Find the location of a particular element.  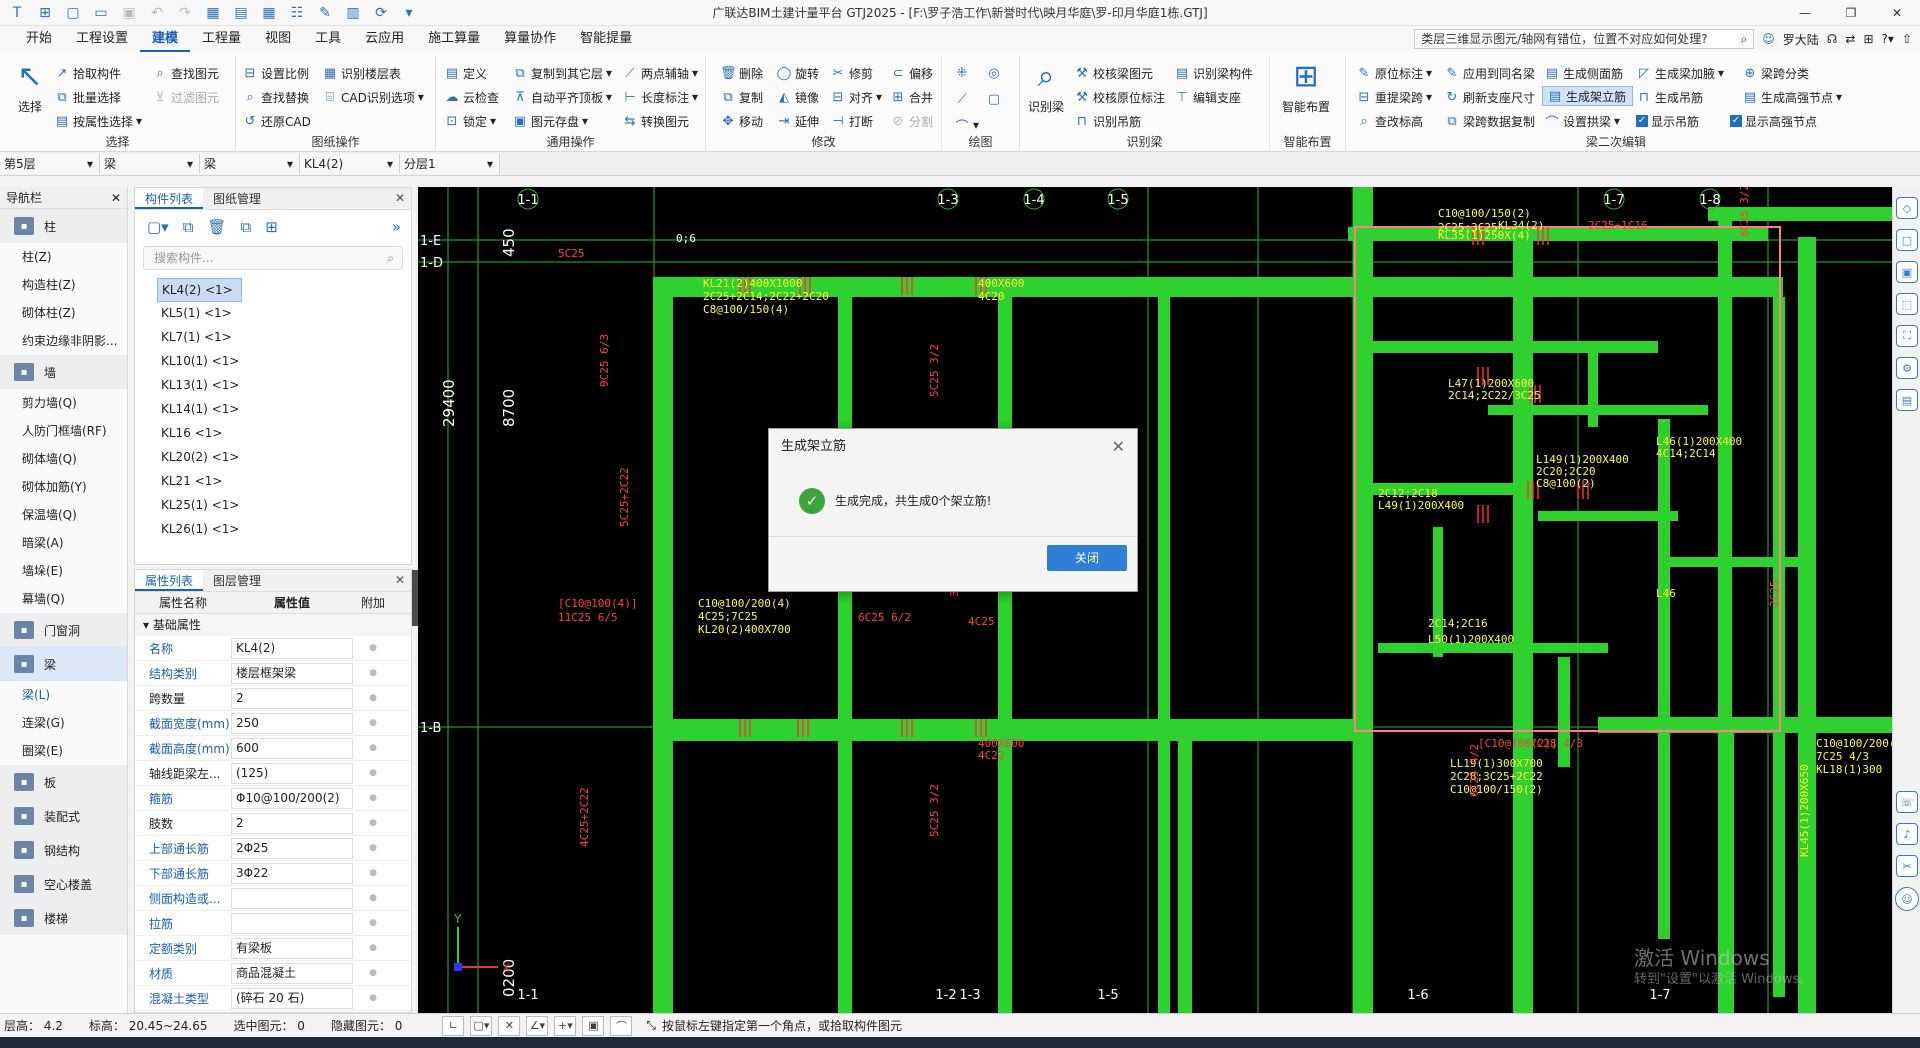

scissors-icon: ✂ is located at coordinates (1907, 866).